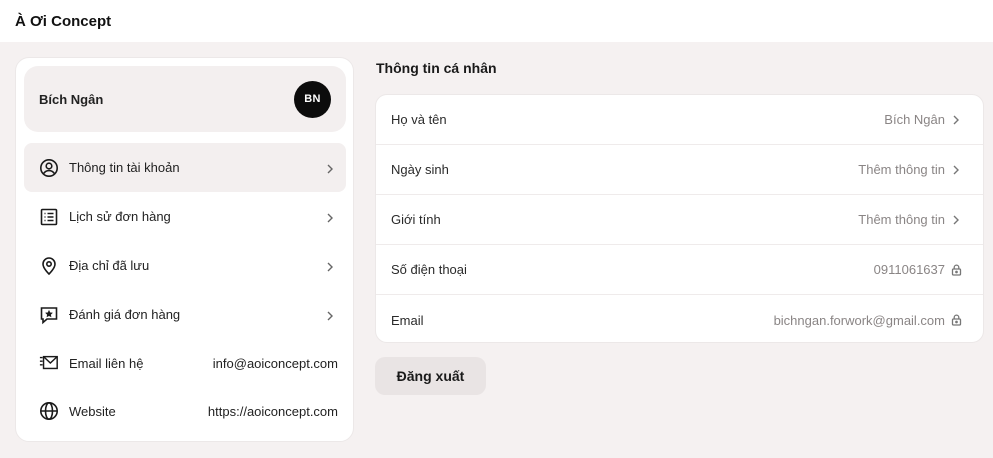  I want to click on sidebar-item-saved-addresses: Địa chỉ đã lưu, so click(185, 265).